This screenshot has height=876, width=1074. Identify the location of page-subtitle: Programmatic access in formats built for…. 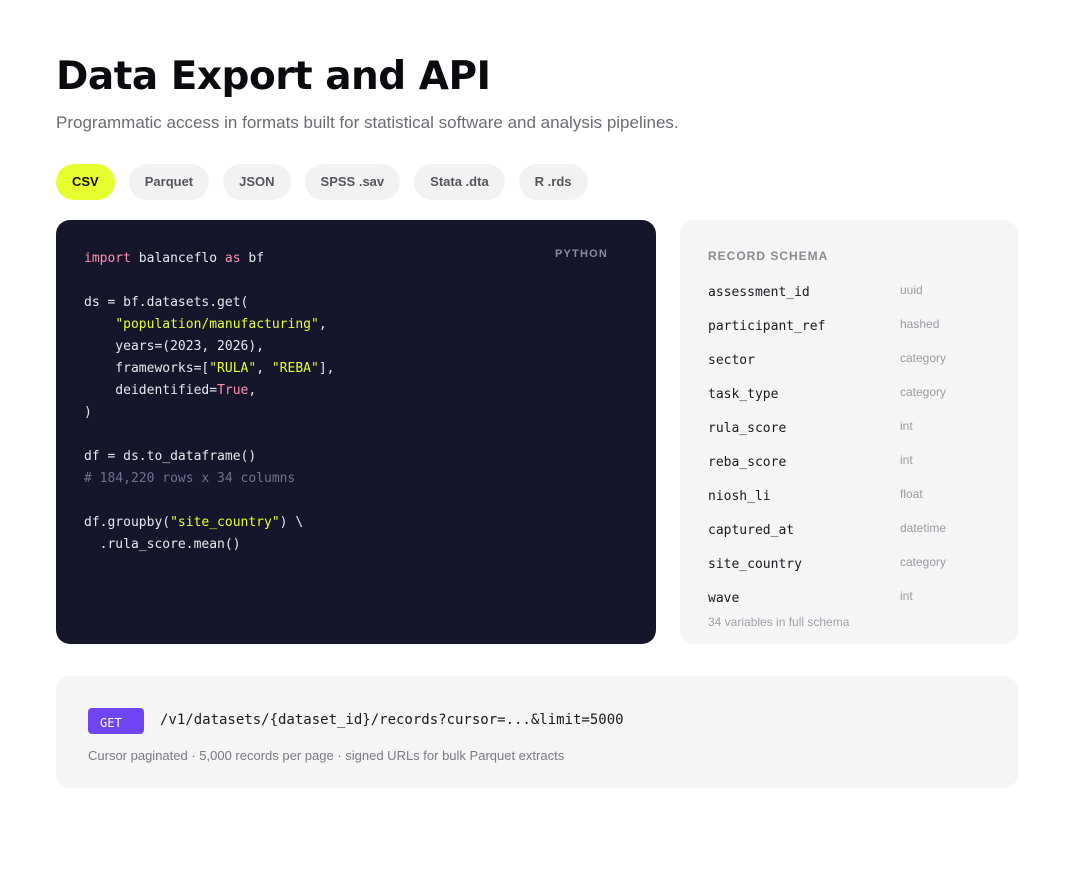
(367, 122).